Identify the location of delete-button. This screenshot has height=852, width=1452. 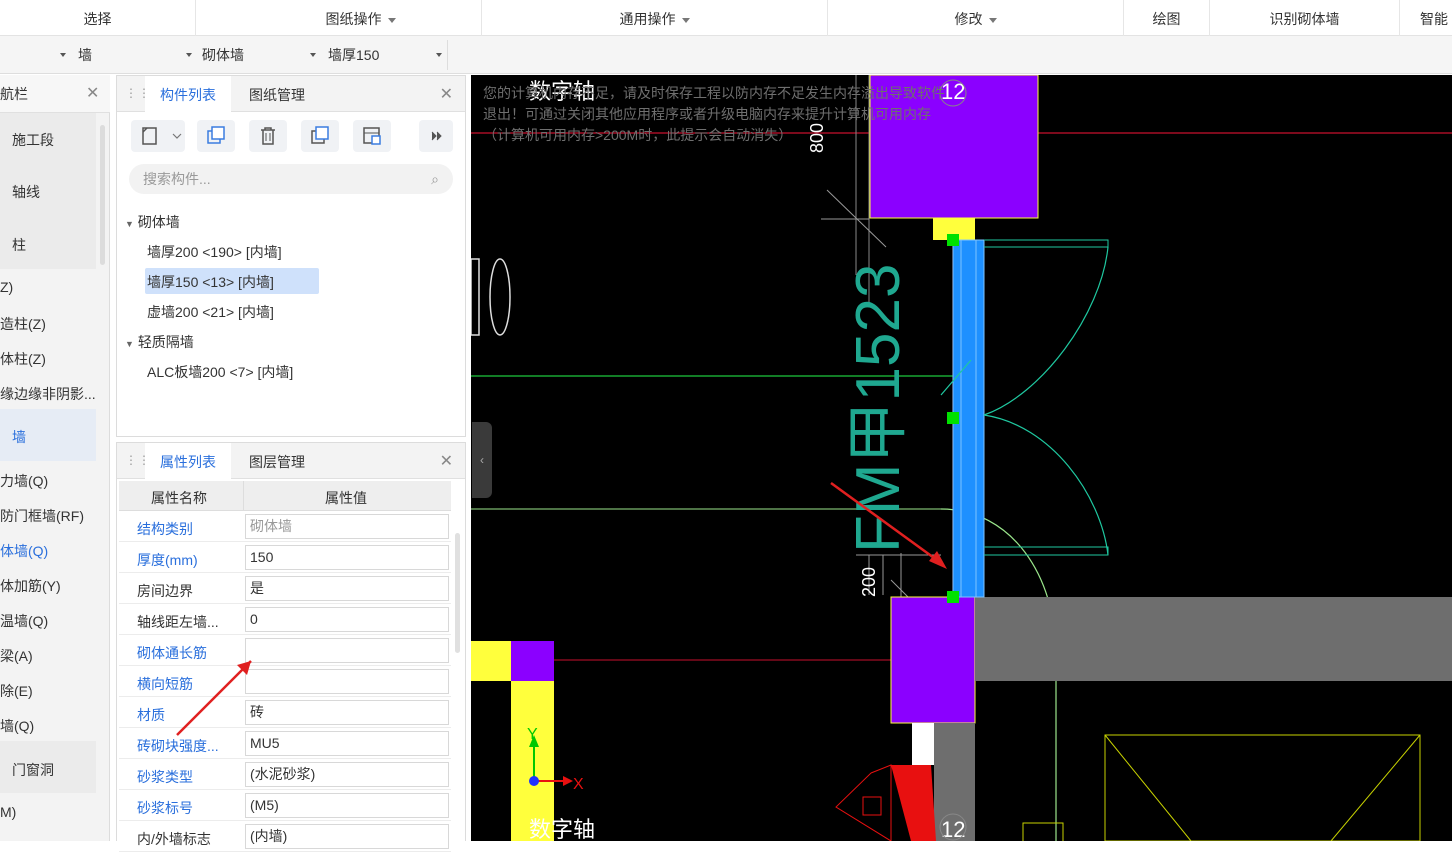
(268, 136).